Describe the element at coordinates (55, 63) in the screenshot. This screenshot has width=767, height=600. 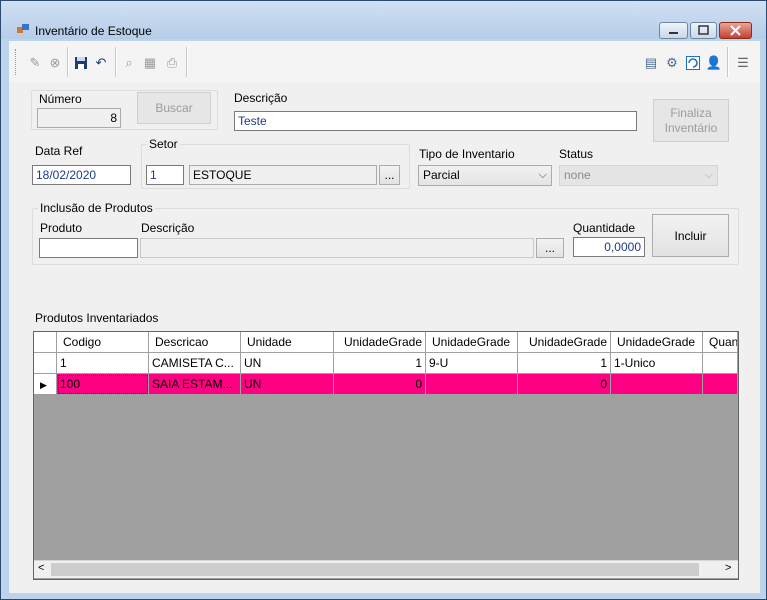
I see `cancel-icon: ⊗` at that location.